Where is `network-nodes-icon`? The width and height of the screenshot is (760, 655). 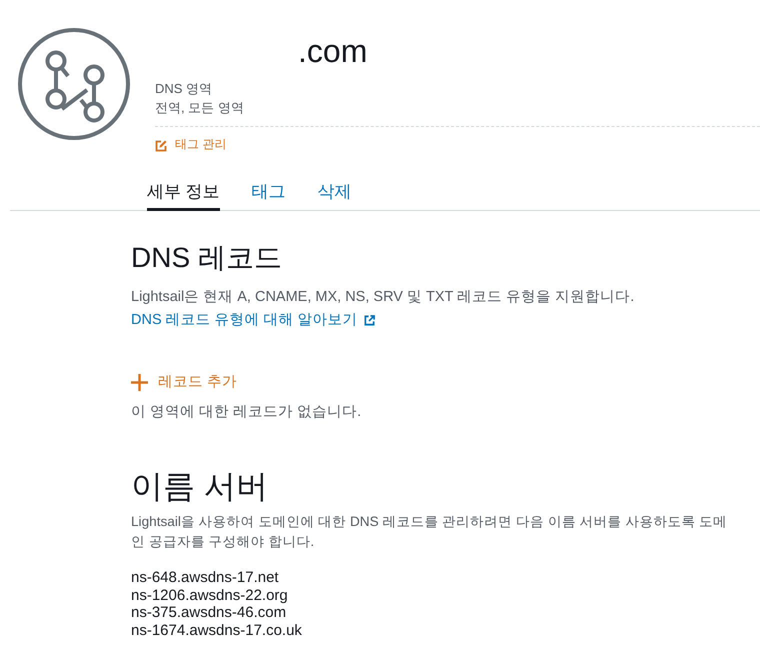
network-nodes-icon is located at coordinates (74, 84).